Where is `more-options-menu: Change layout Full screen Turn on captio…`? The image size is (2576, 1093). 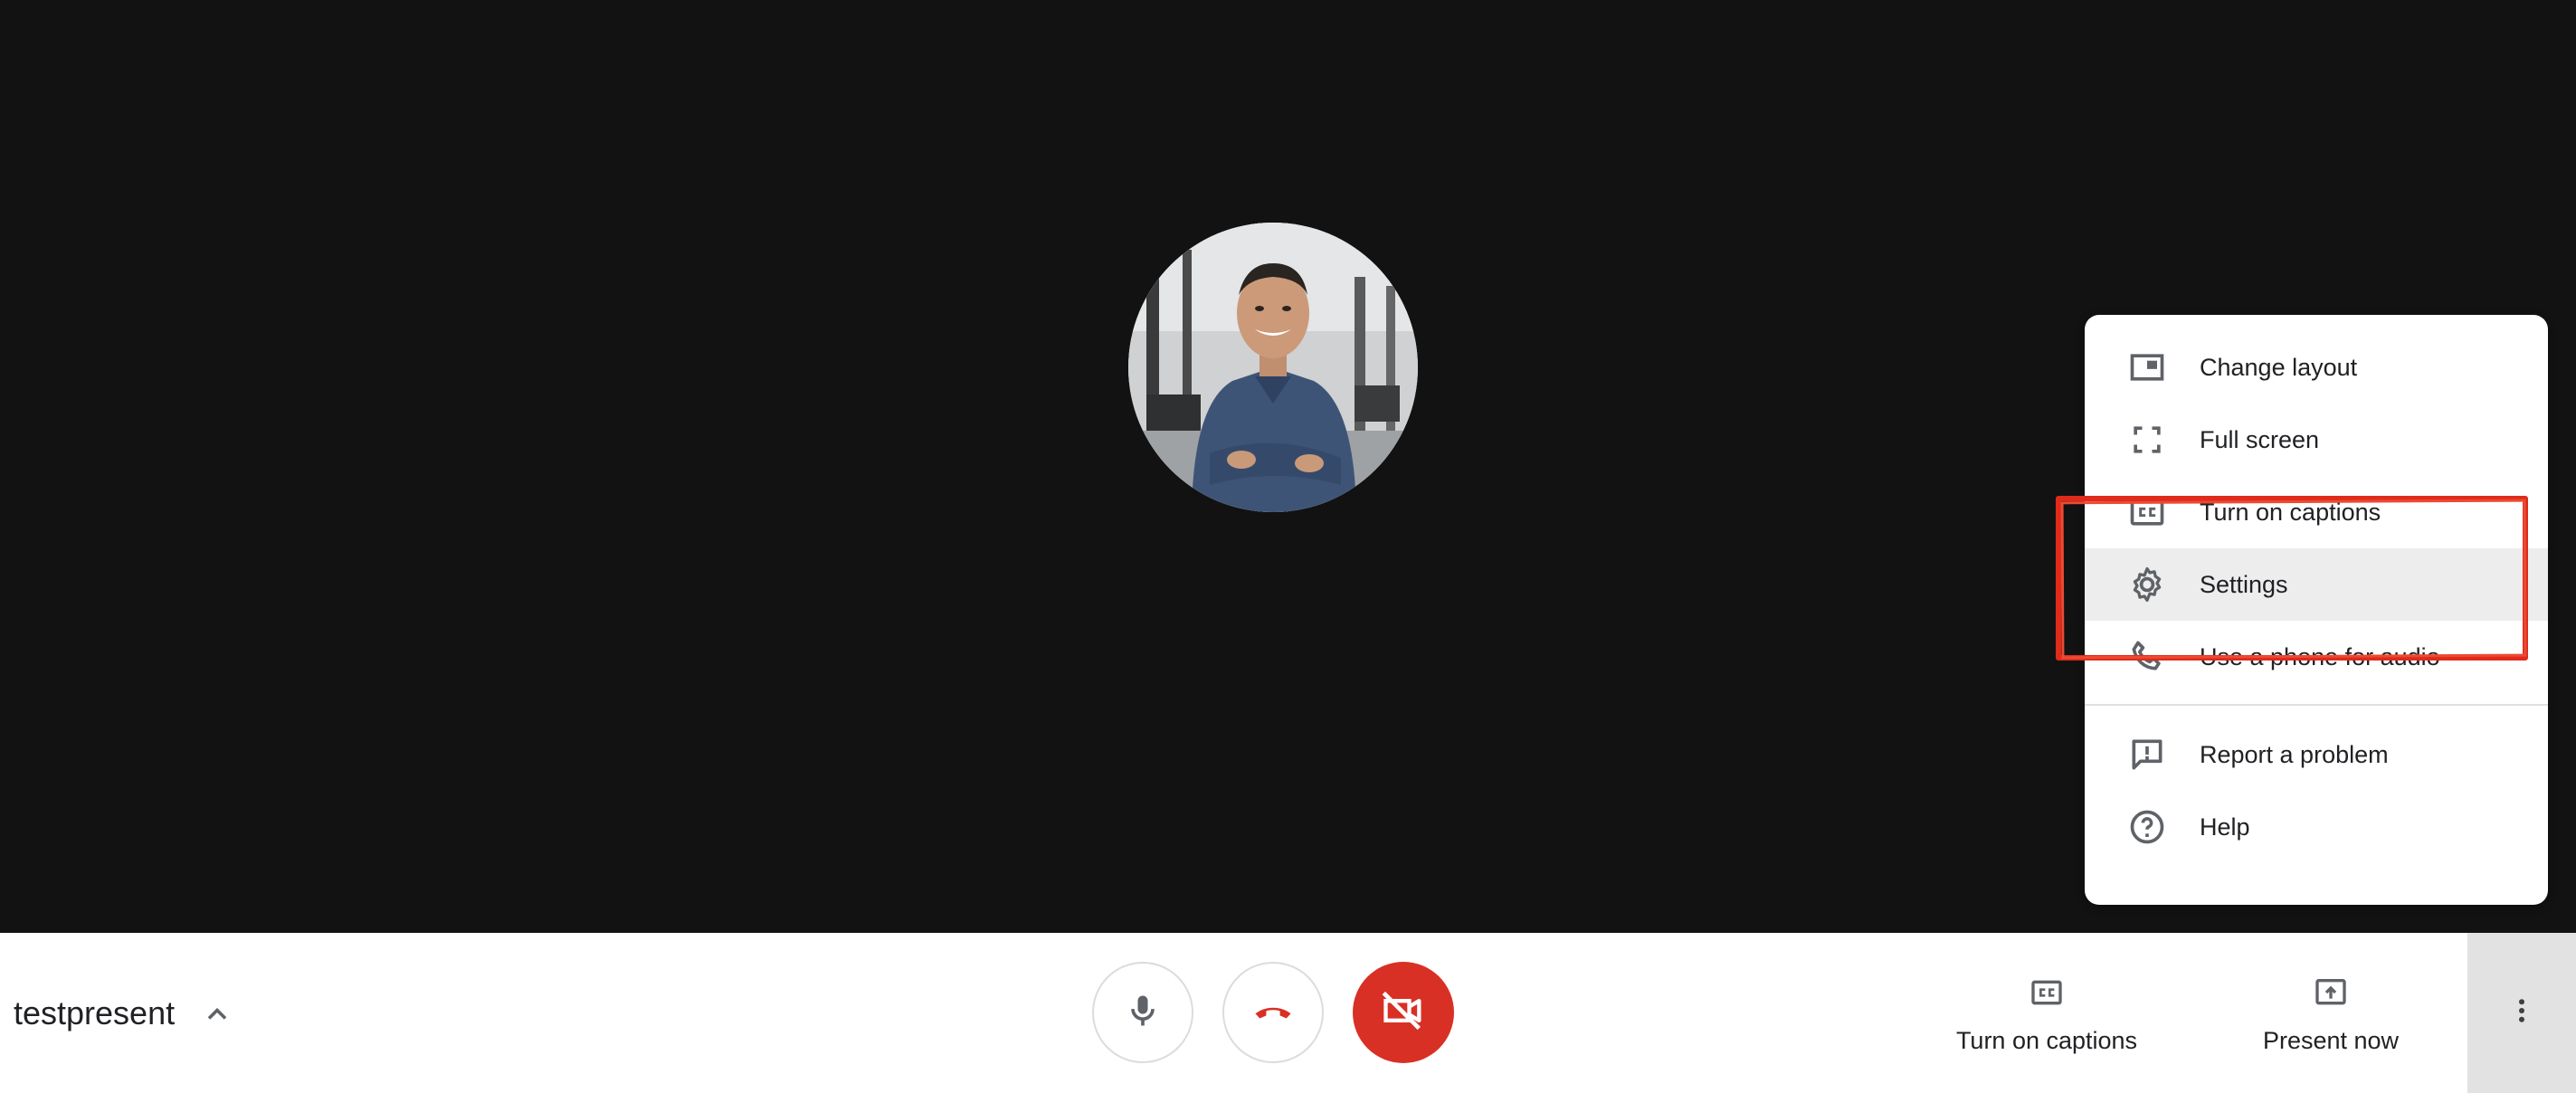
more-options-menu: Change layout Full screen Turn on captio… is located at coordinates (2316, 610).